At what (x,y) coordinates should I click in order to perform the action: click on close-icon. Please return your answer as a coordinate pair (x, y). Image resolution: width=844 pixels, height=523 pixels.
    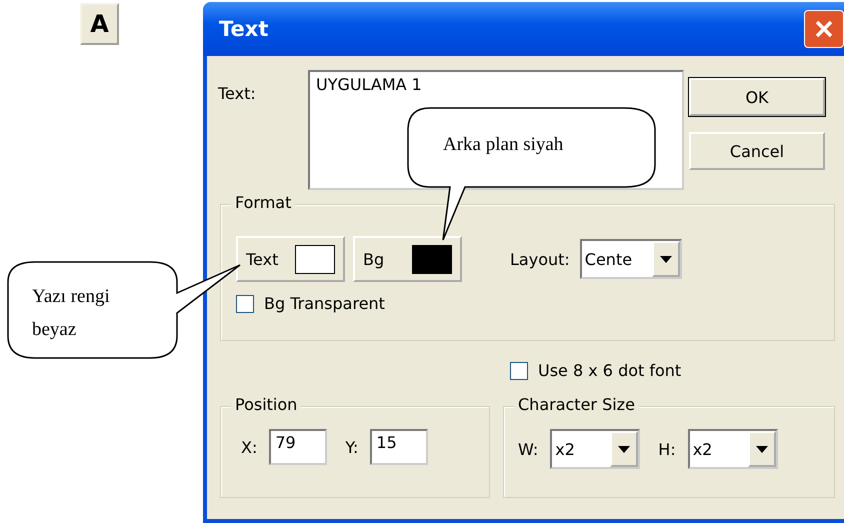
    Looking at the image, I should click on (824, 29).